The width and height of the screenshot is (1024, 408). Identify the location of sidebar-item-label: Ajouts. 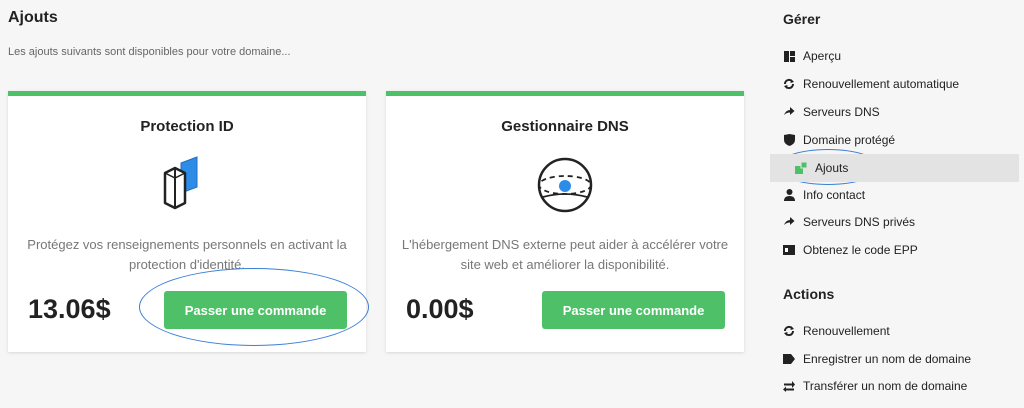
(832, 168).